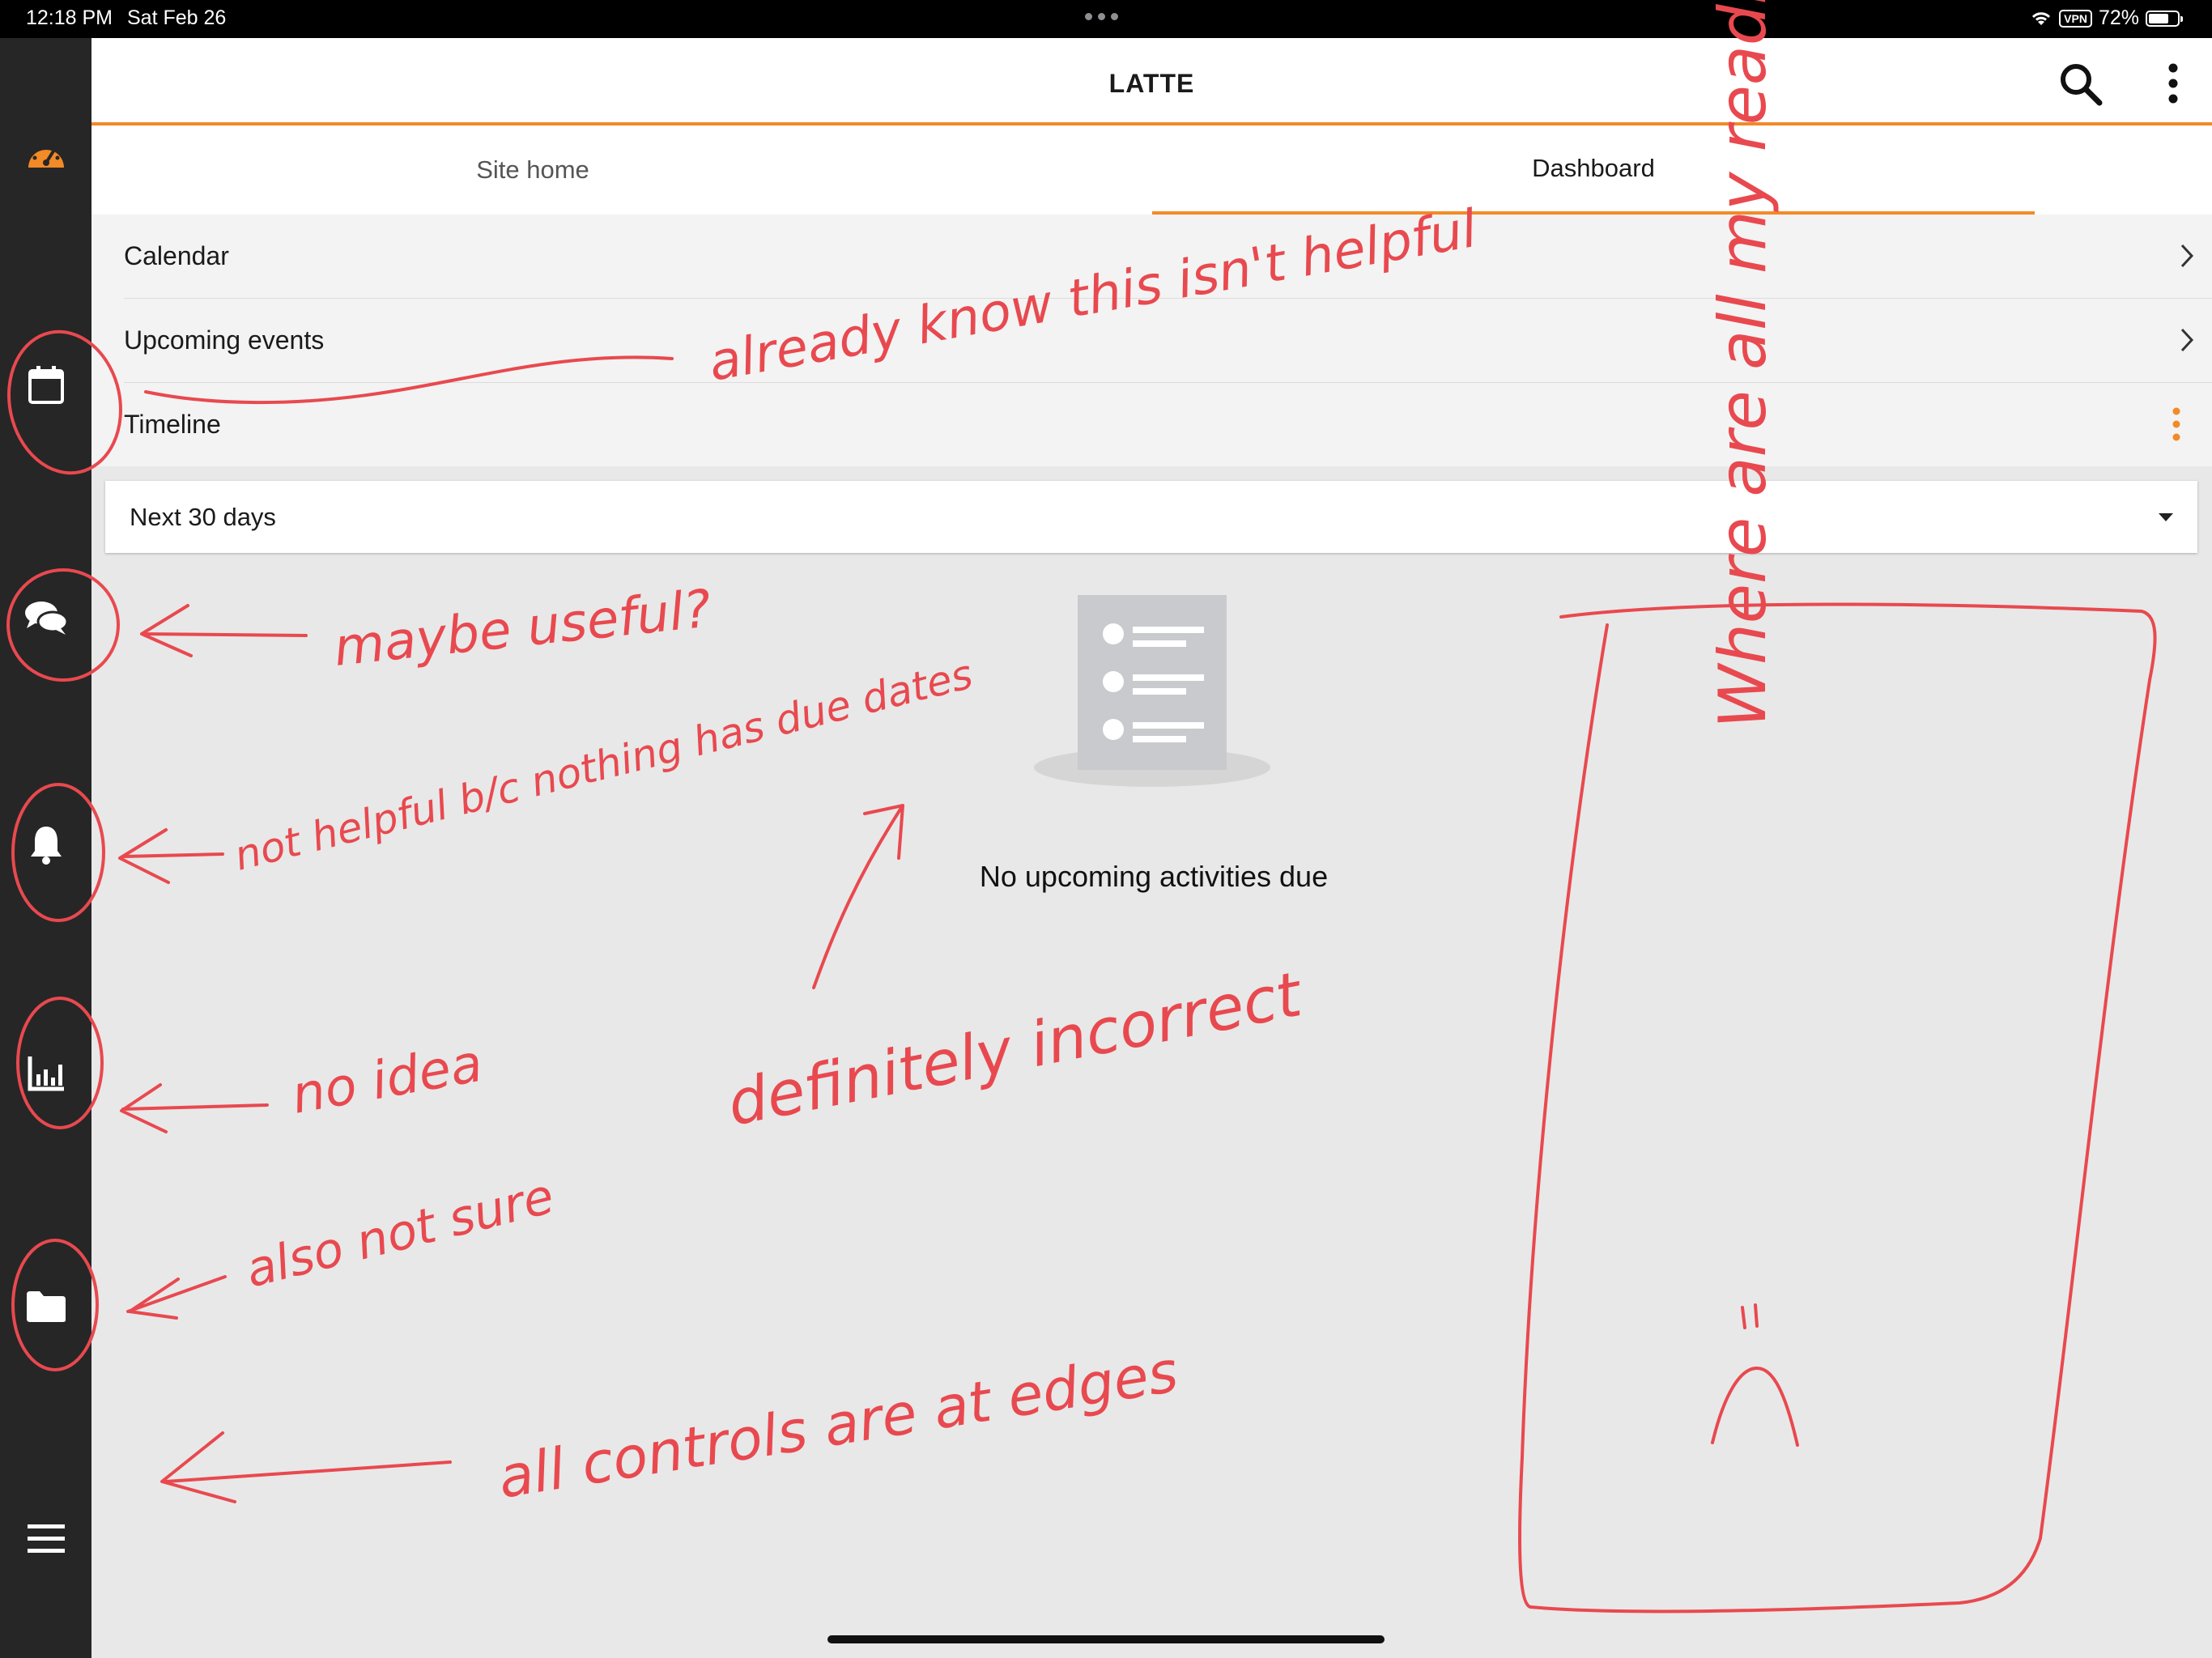  What do you see at coordinates (2165, 18) in the screenshot?
I see `battery-icon` at bounding box center [2165, 18].